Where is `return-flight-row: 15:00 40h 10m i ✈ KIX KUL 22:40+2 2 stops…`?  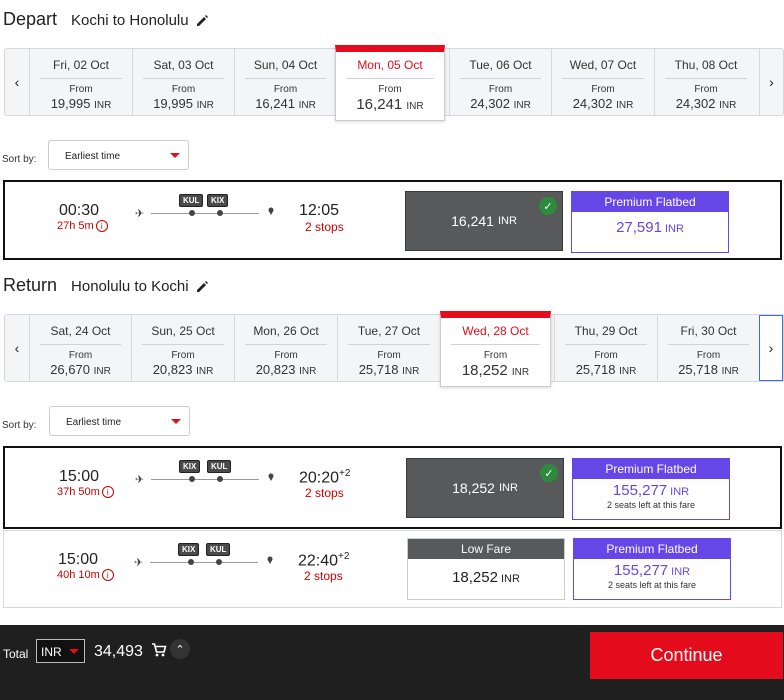 return-flight-row: 15:00 40h 10m i ✈ KIX KUL 22:40+2 2 stops… is located at coordinates (392, 569).